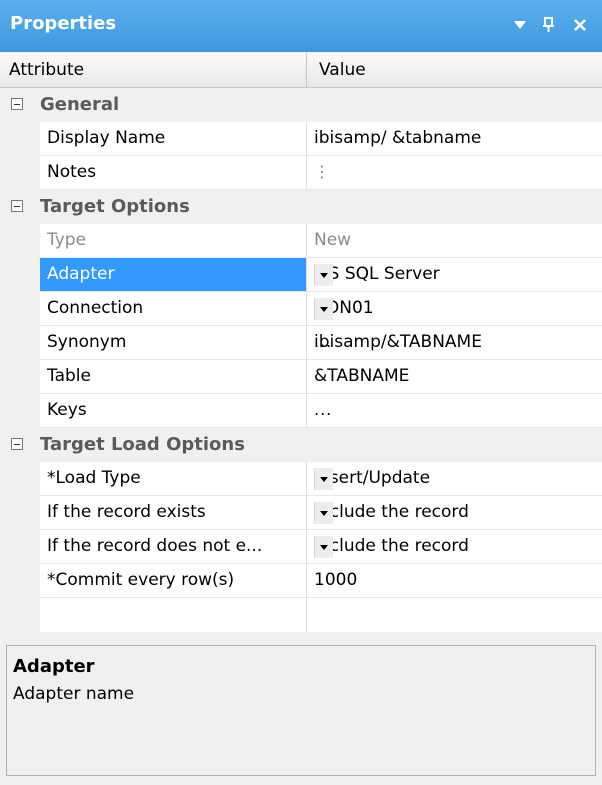  What do you see at coordinates (361, 376) in the screenshot?
I see `property-value: &TABNAME` at bounding box center [361, 376].